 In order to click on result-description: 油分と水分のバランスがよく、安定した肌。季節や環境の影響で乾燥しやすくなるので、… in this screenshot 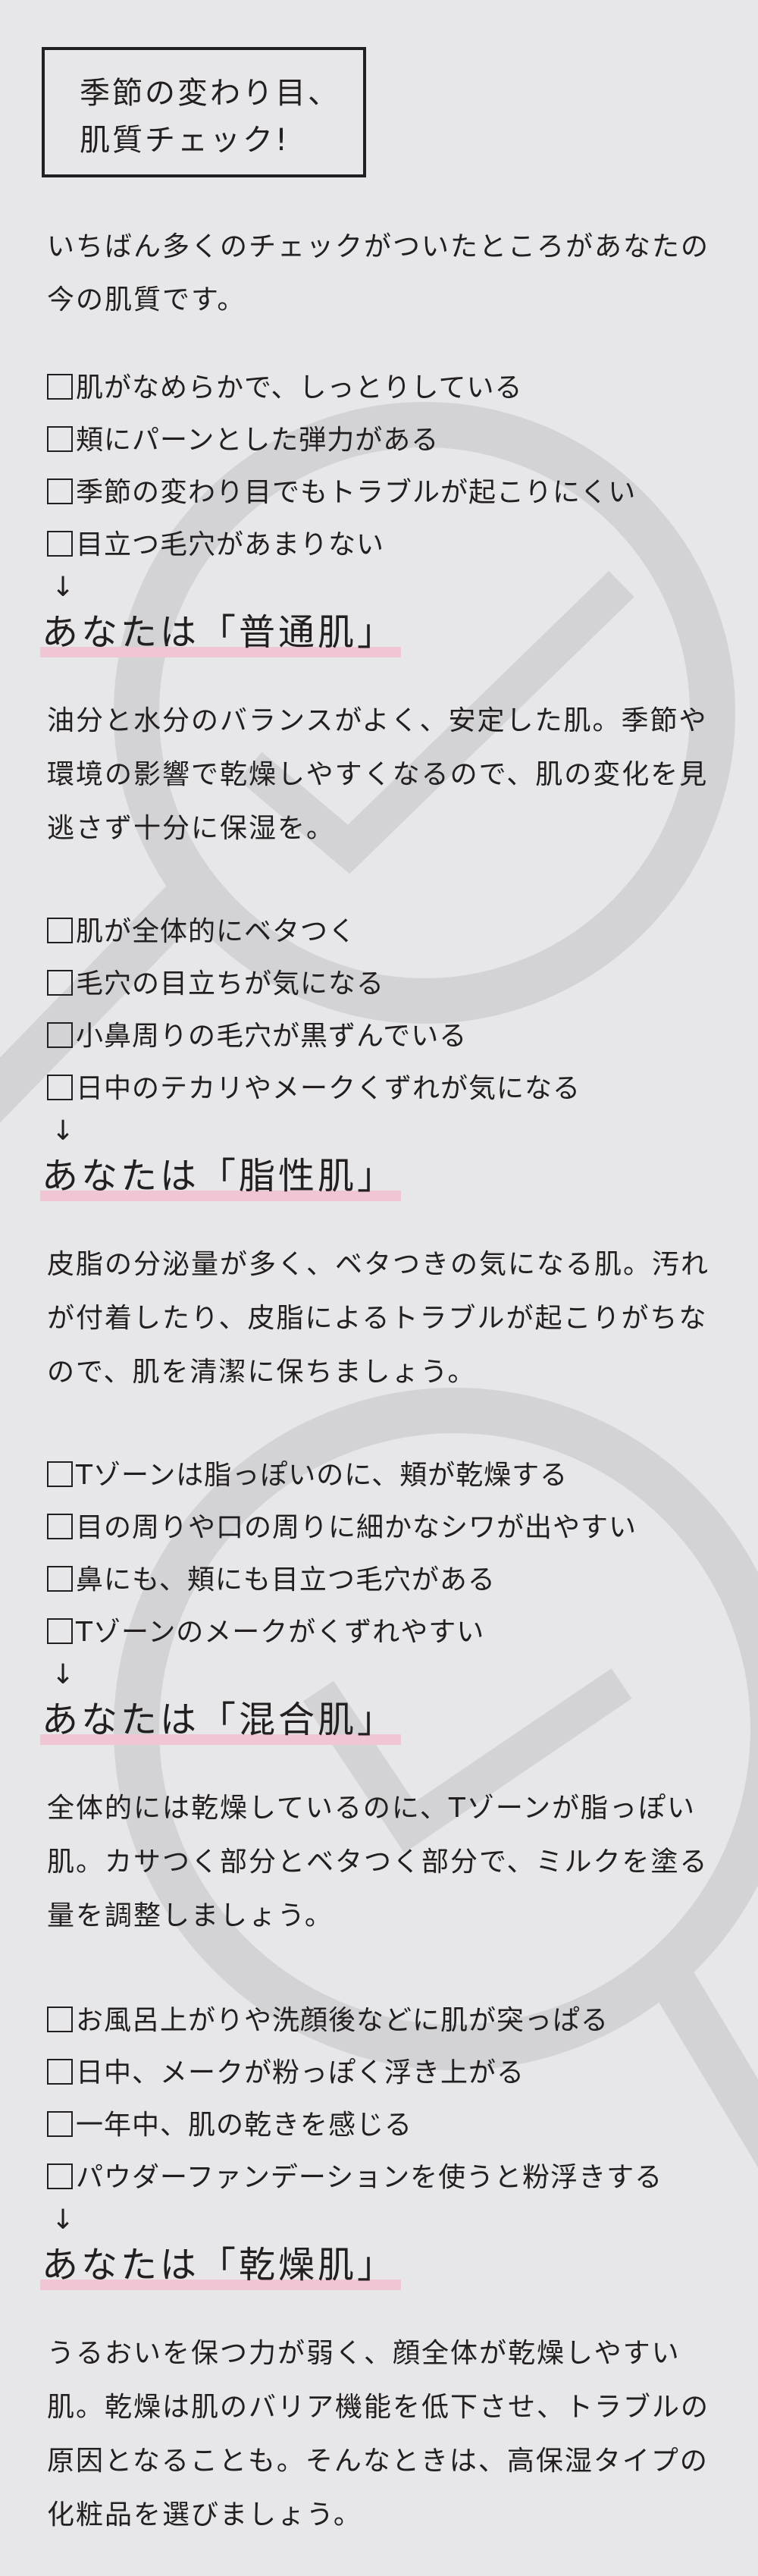, I will do `click(378, 774)`.